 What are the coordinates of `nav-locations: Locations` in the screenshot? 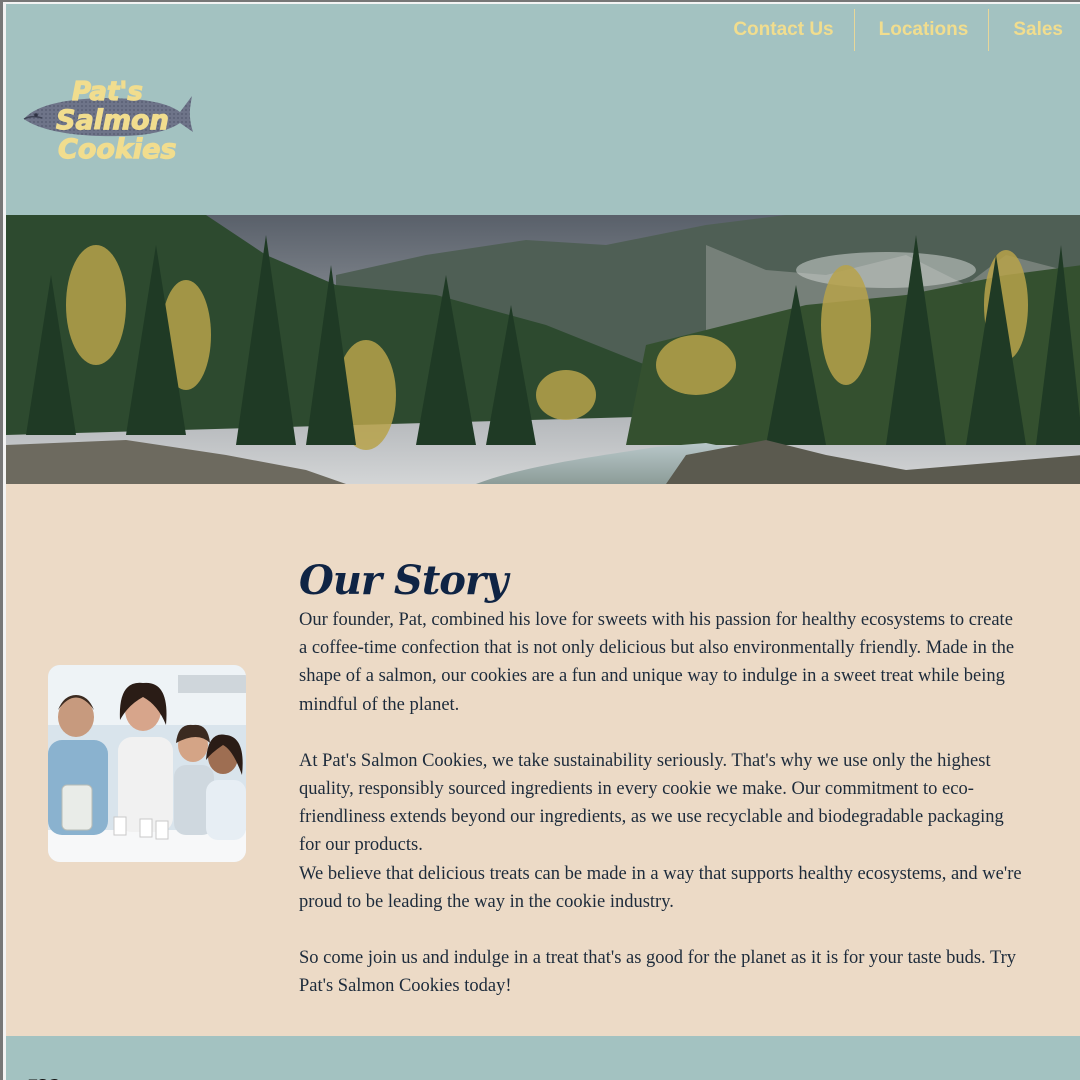 It's located at (921, 30).